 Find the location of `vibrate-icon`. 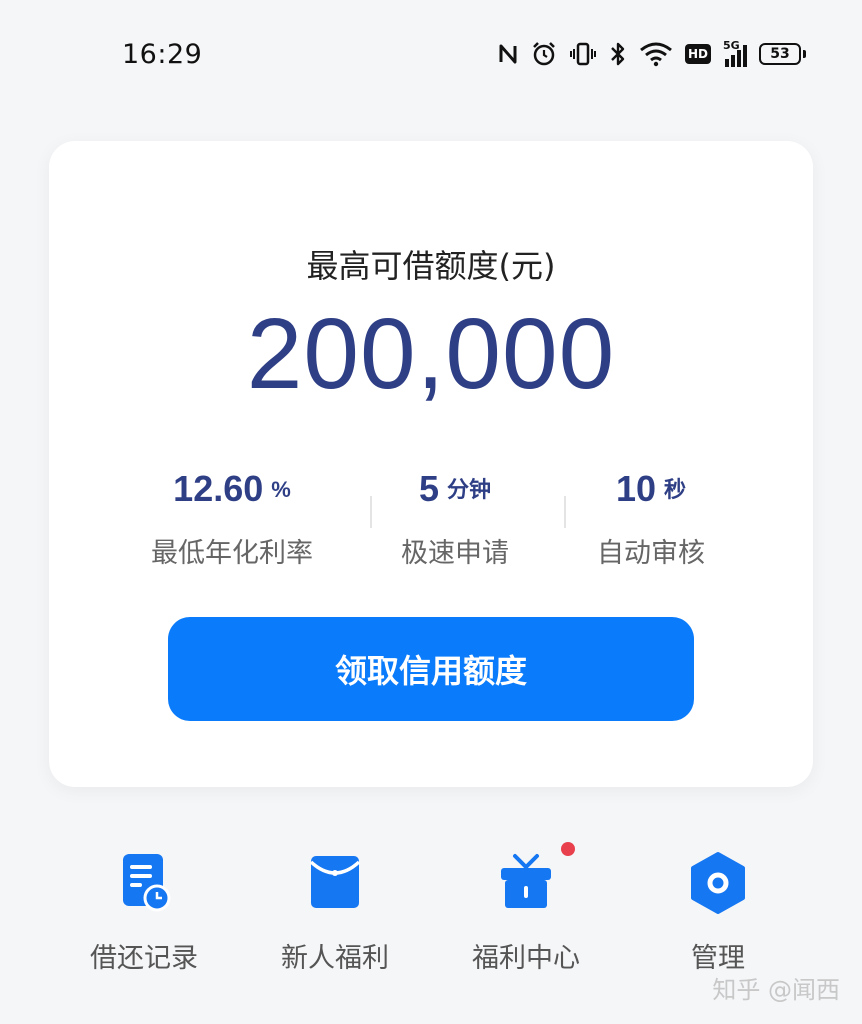

vibrate-icon is located at coordinates (582, 54).